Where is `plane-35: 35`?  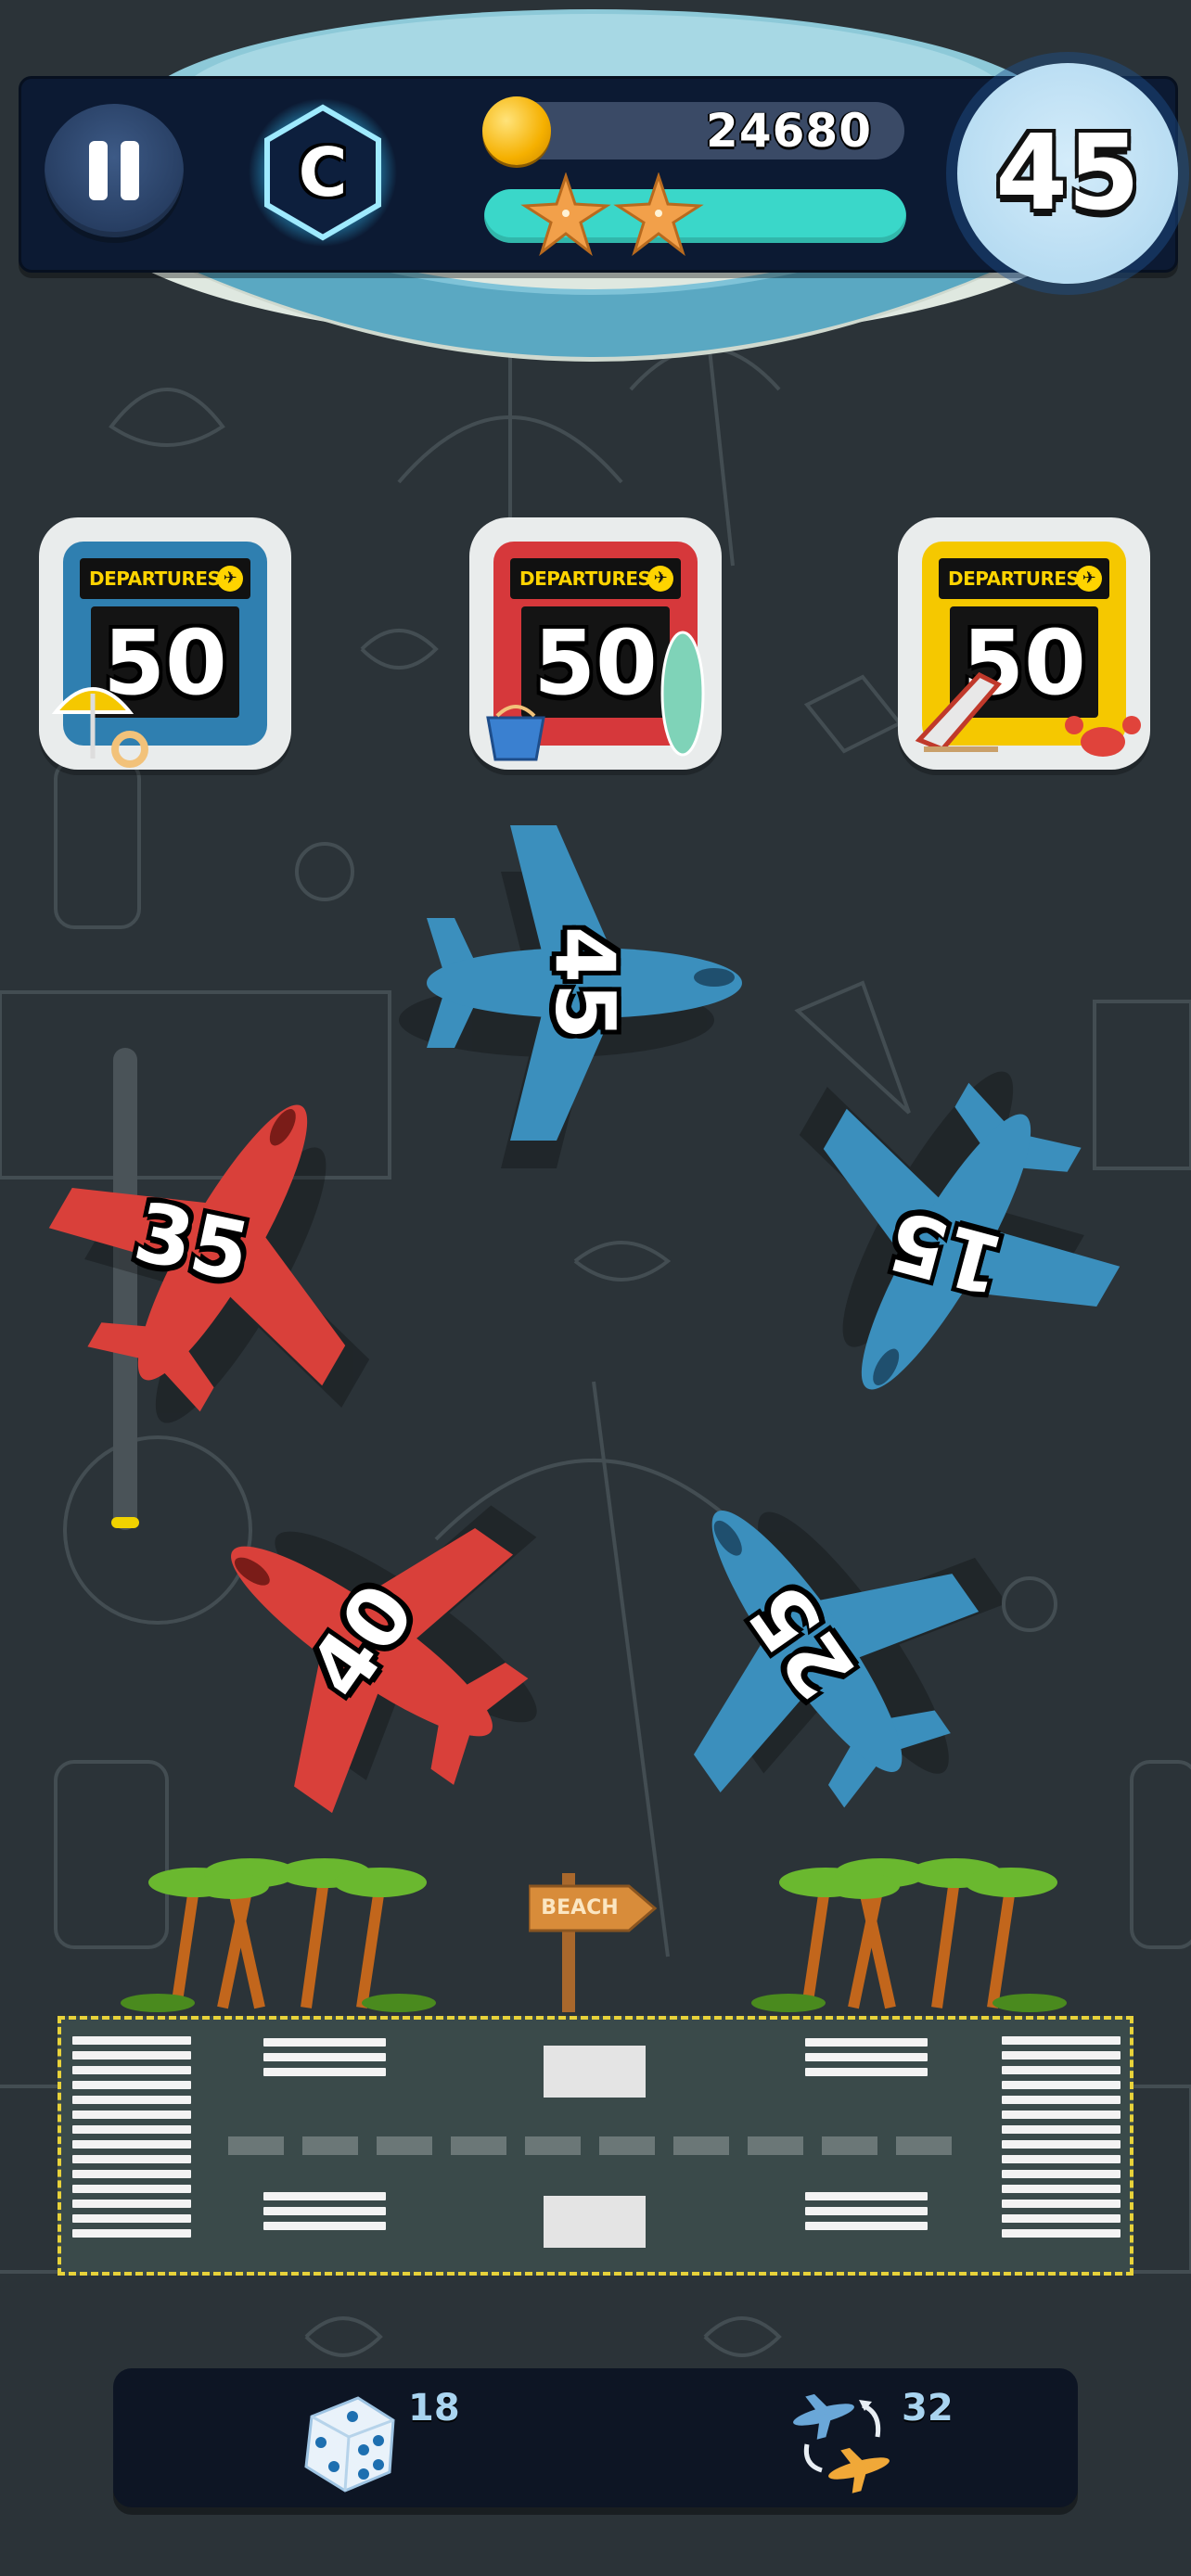 plane-35: 35 is located at coordinates (222, 1243).